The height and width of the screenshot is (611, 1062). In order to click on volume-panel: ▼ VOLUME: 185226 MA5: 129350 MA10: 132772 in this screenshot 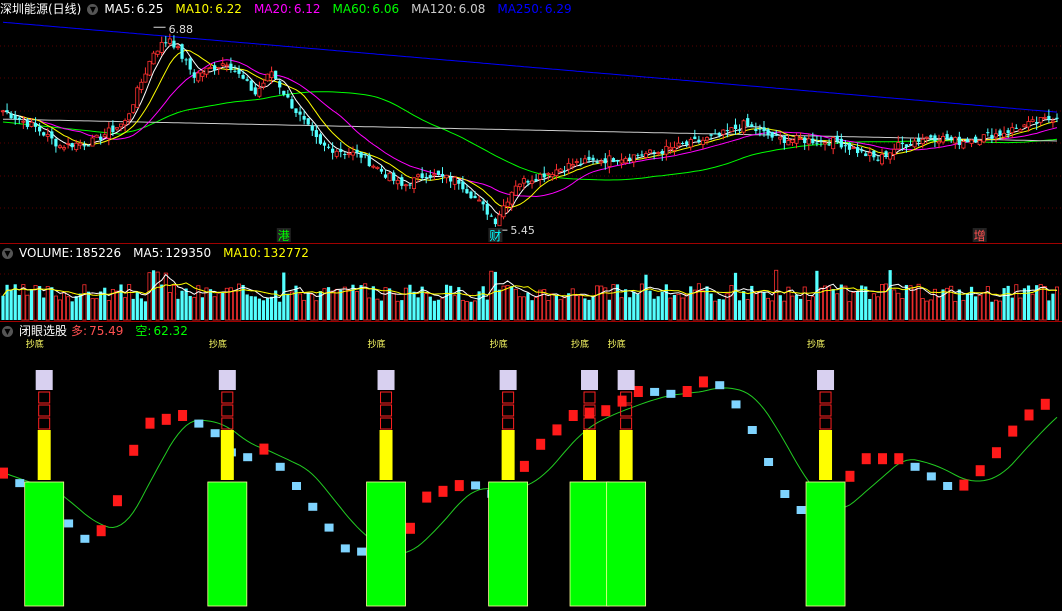, I will do `click(531, 282)`.